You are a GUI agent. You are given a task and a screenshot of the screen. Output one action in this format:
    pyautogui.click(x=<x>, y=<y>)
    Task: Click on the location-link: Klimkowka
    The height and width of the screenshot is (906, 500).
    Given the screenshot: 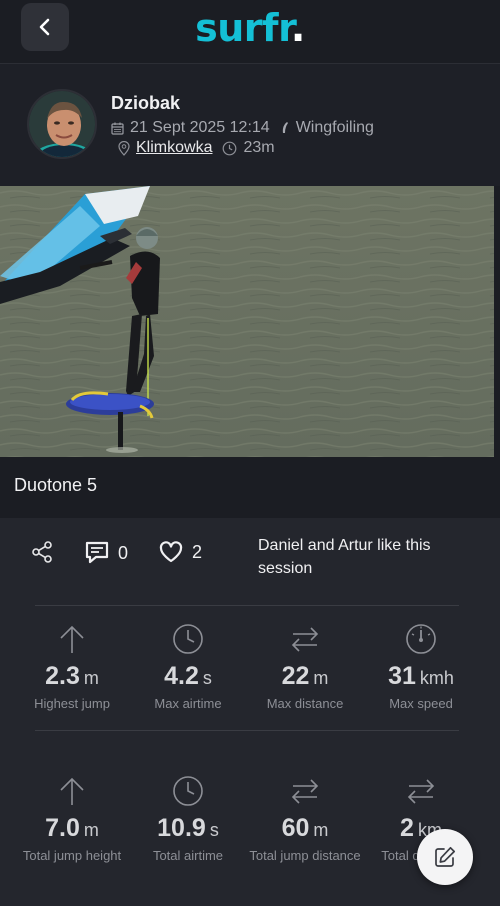 What is the action you would take?
    pyautogui.click(x=174, y=148)
    